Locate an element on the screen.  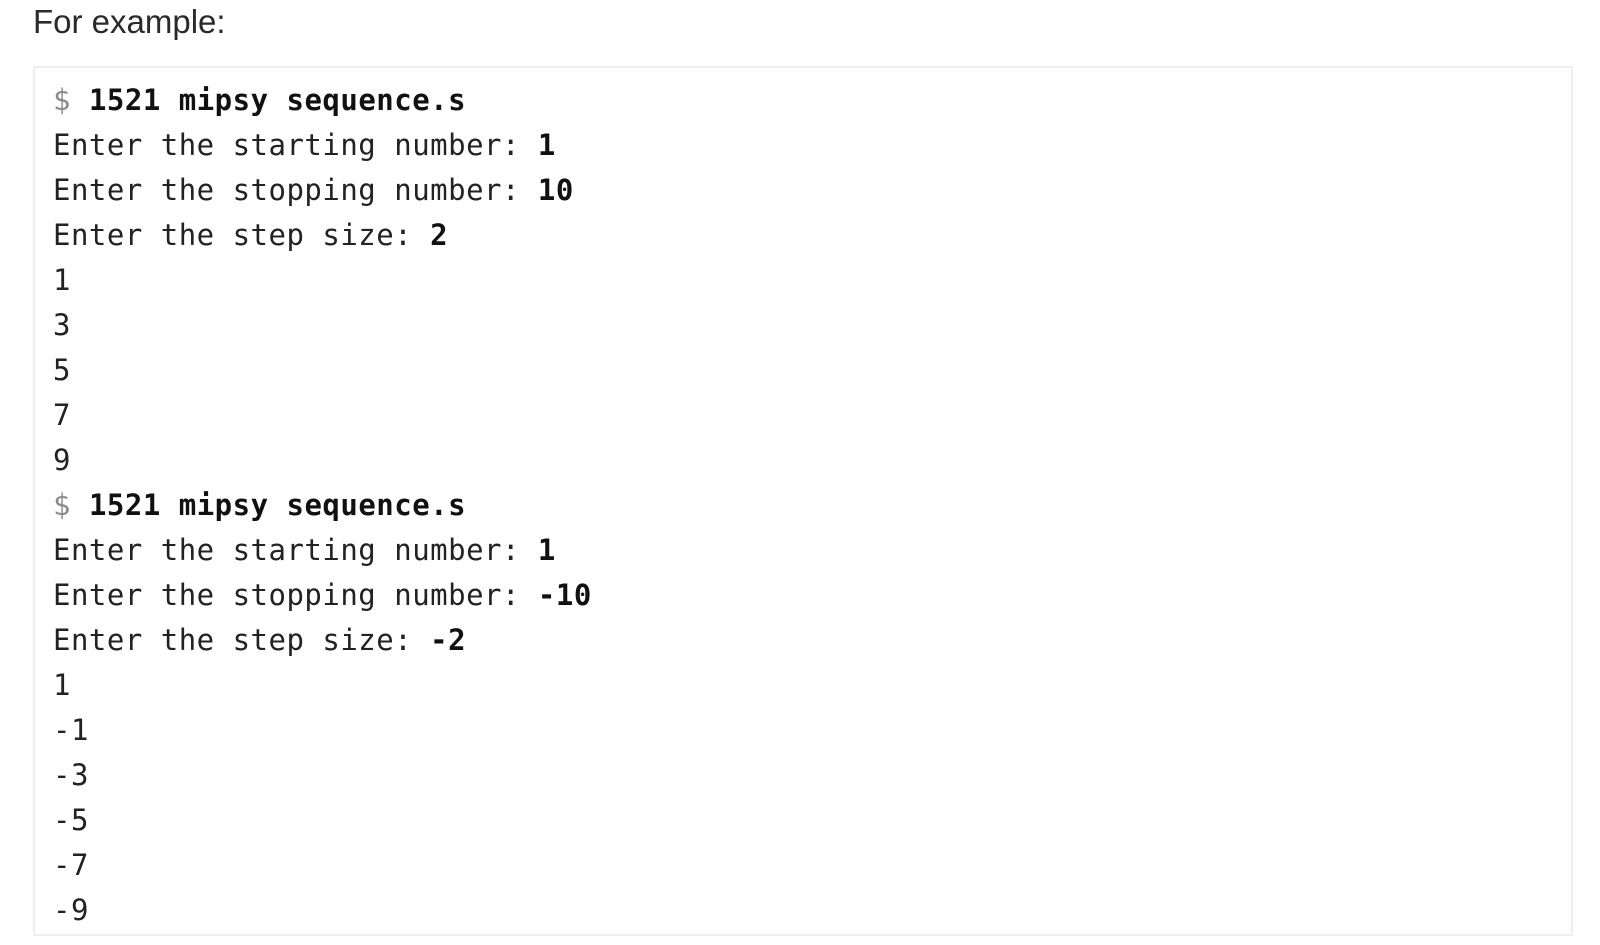
output-line: 5 is located at coordinates (62, 370).